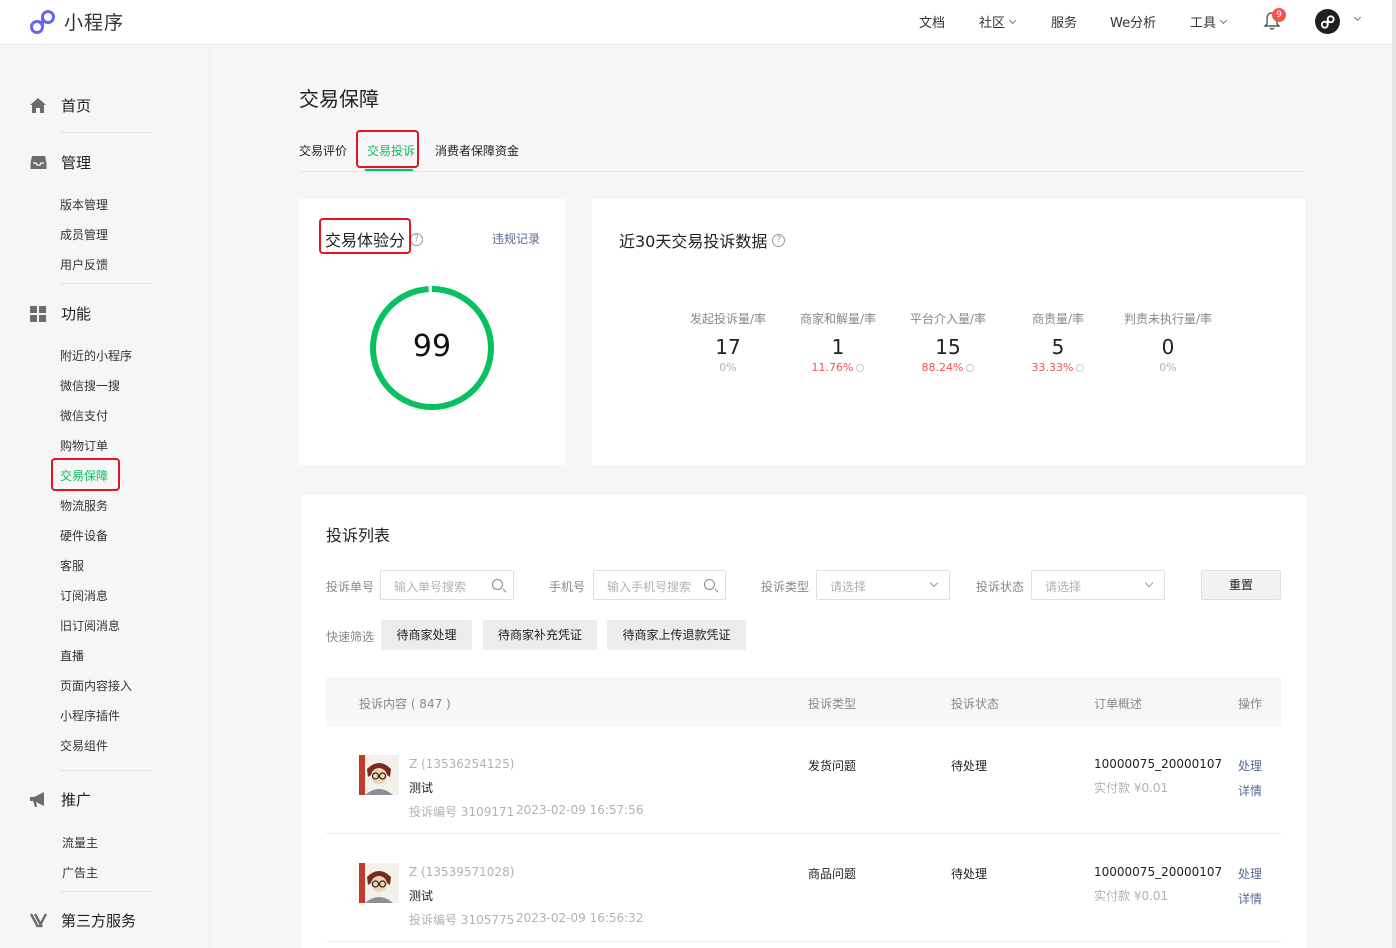 The height and width of the screenshot is (948, 1396). Describe the element at coordinates (932, 21) in the screenshot. I see `topnav-item: 文档` at that location.